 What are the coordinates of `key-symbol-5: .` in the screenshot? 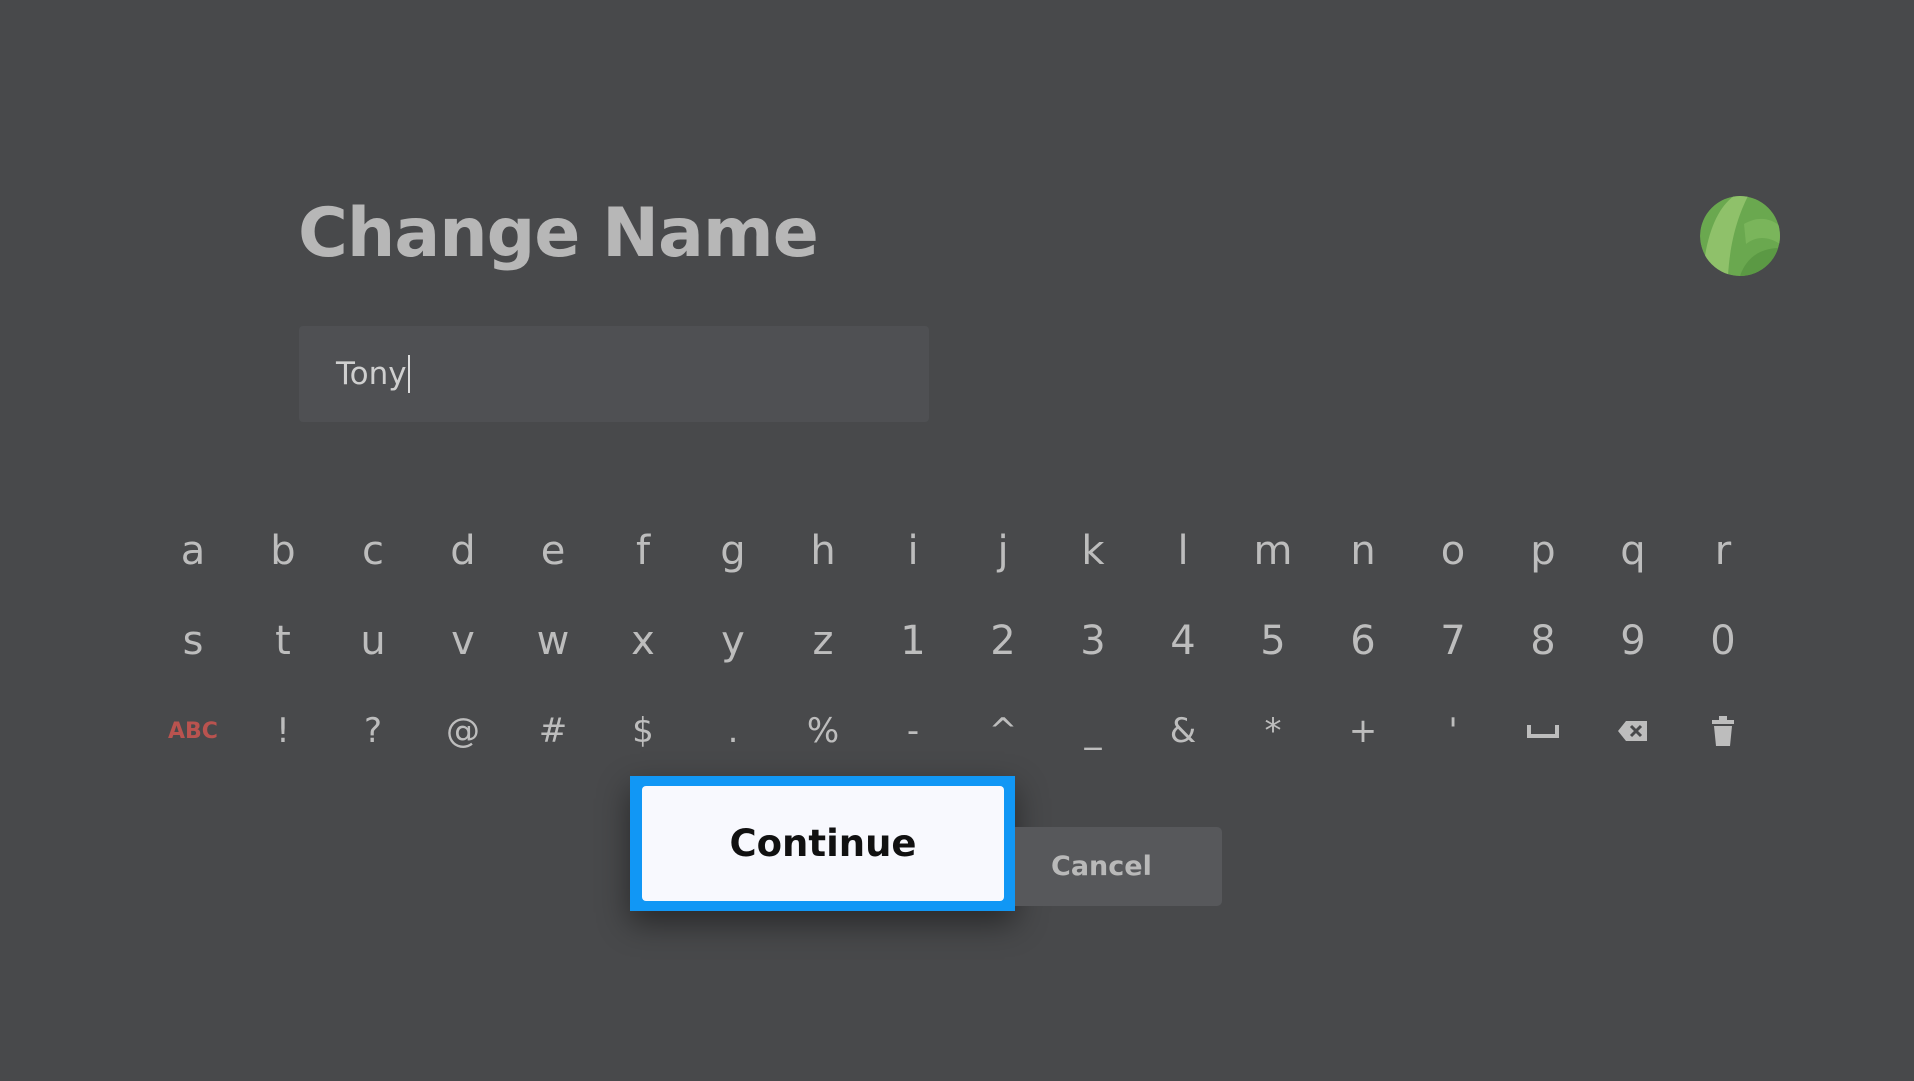 It's located at (733, 731).